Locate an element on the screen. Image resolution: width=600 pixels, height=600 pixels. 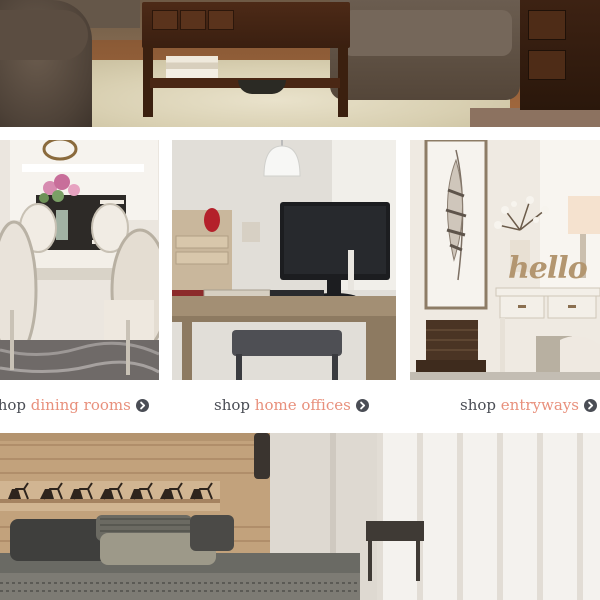
armchair-arm is located at coordinates (44, 35).